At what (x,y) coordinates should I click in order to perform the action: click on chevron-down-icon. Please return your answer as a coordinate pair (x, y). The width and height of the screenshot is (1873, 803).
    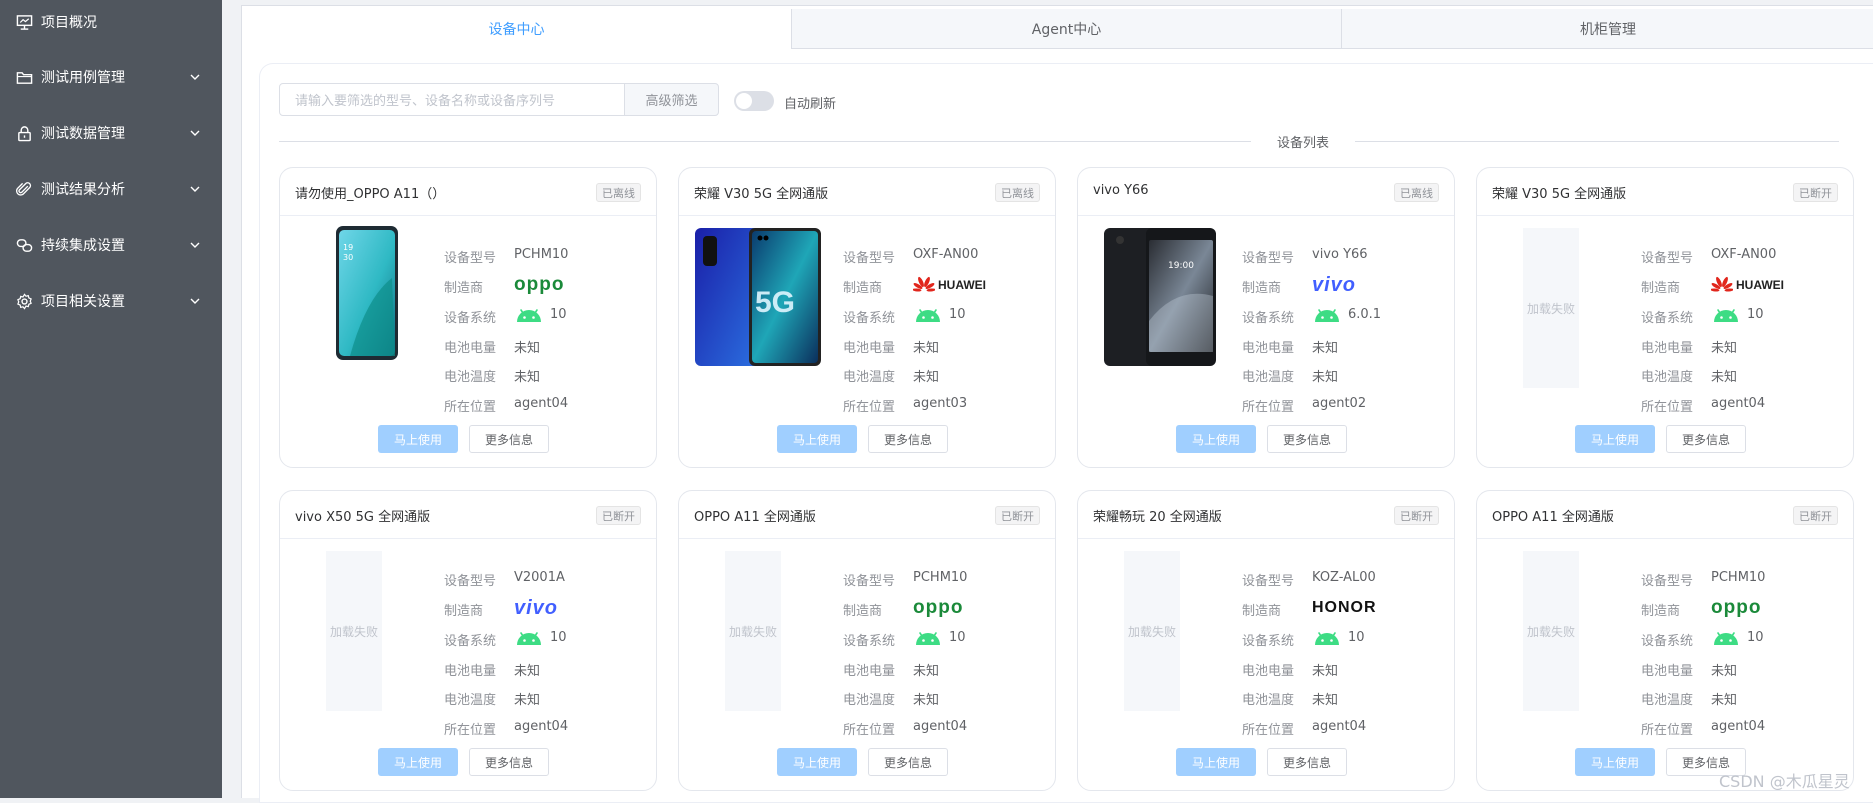
    Looking at the image, I should click on (195, 301).